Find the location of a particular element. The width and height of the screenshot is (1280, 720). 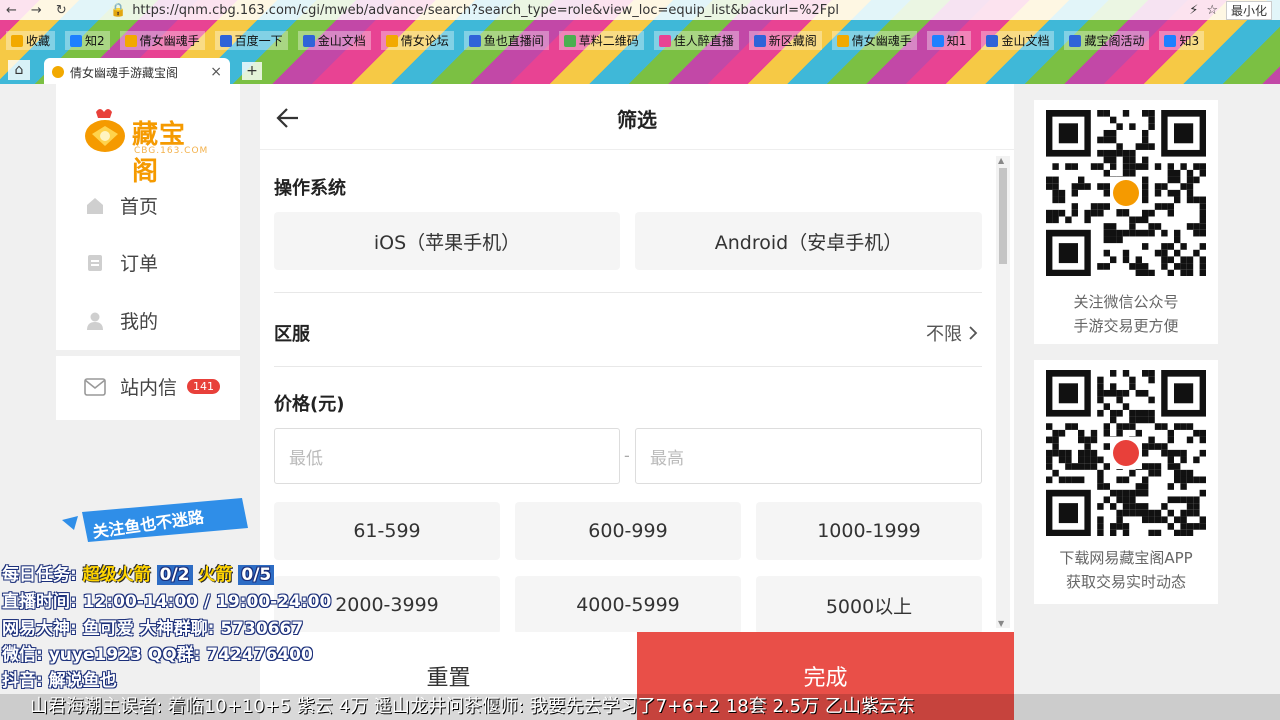

qr-caption: 获取交易实时动态 is located at coordinates (1125, 582).